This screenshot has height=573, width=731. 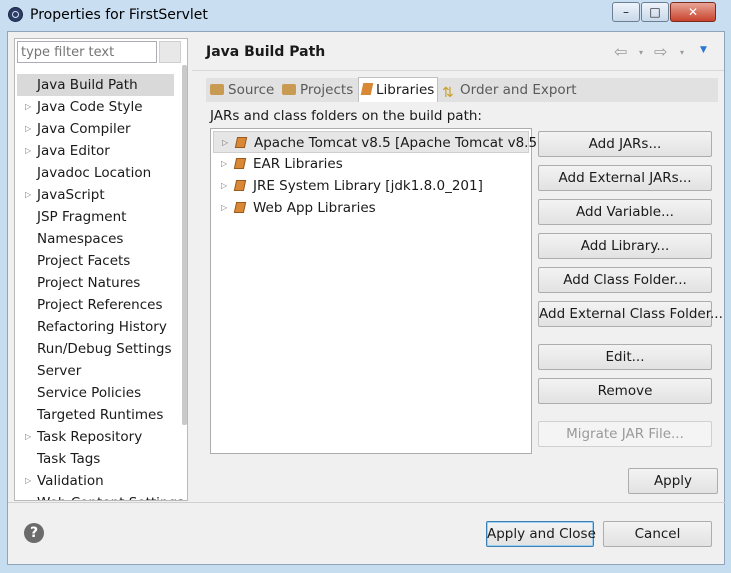 I want to click on tree-item: ▷ Task Repository, so click(x=95, y=437).